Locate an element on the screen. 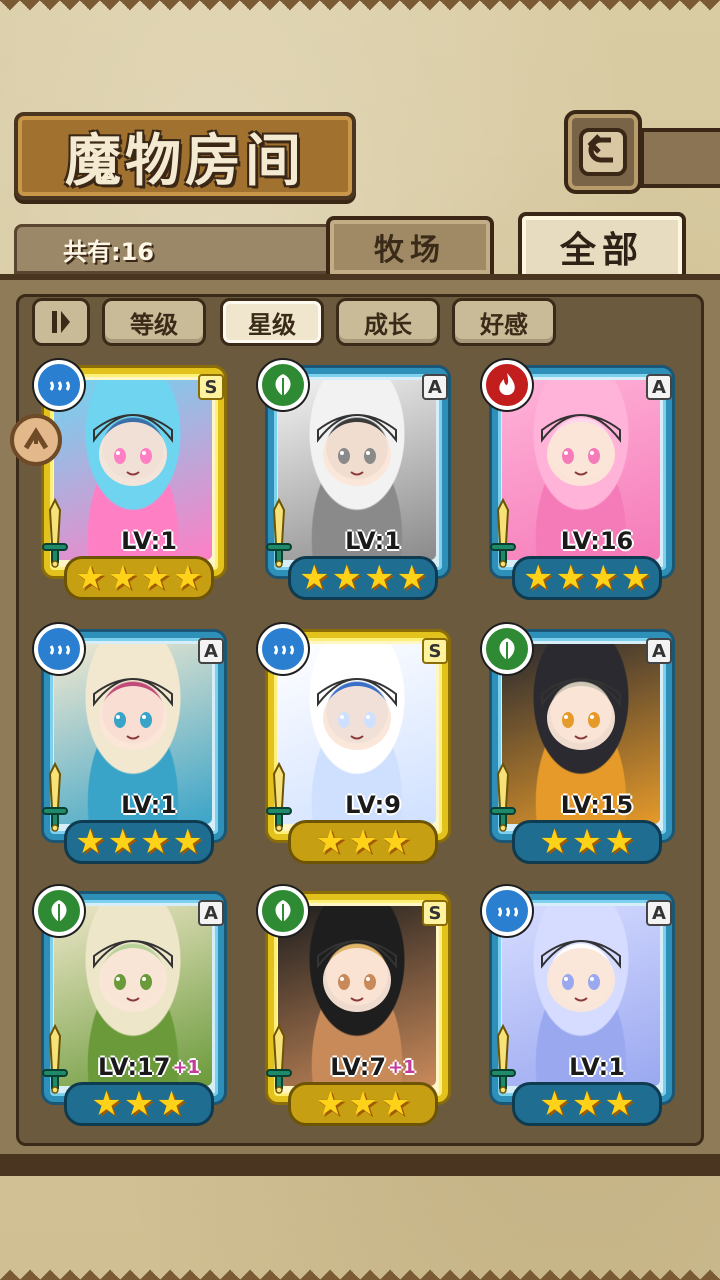 This screenshot has height=1280, width=720. fire-element-icon is located at coordinates (507, 385).